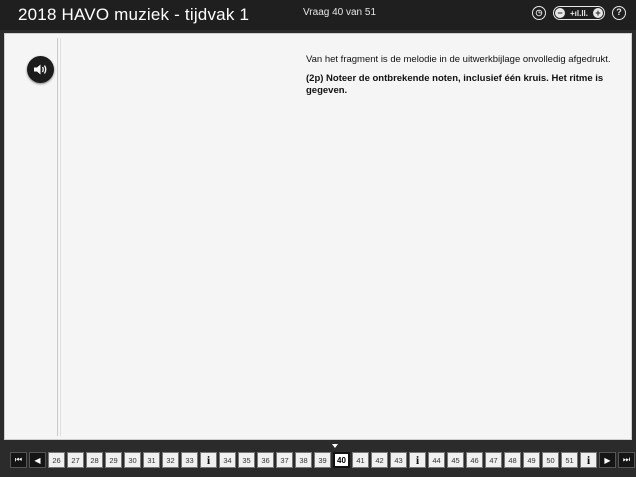 Image resolution: width=636 pixels, height=477 pixels. What do you see at coordinates (37, 460) in the screenshot?
I see `previous-question-button: ◀` at bounding box center [37, 460].